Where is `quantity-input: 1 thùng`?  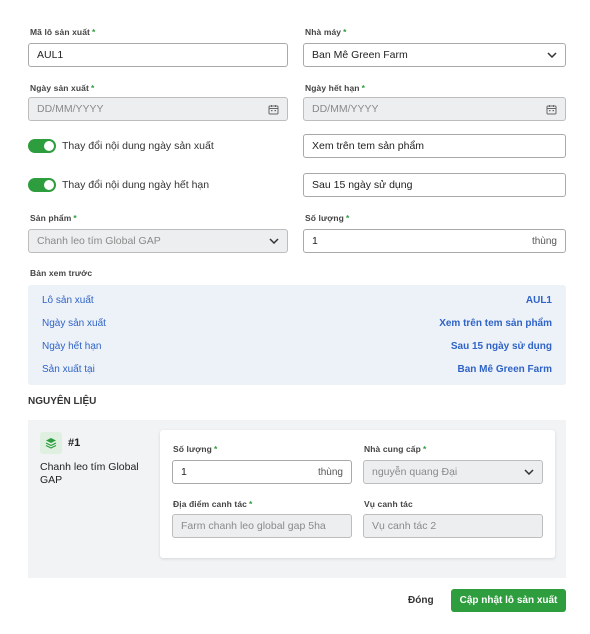 quantity-input: 1 thùng is located at coordinates (434, 241).